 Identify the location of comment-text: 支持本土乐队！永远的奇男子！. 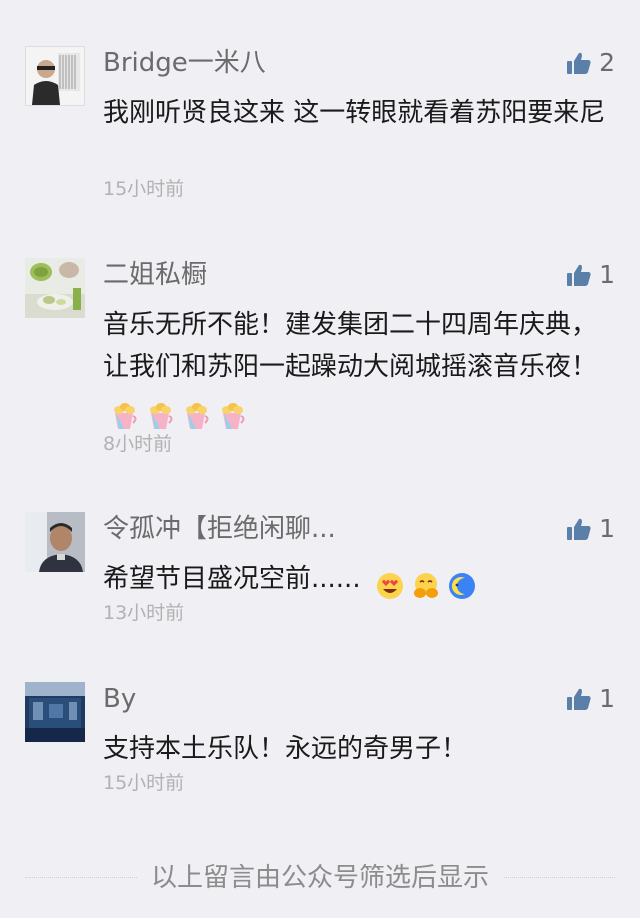
(355, 749).